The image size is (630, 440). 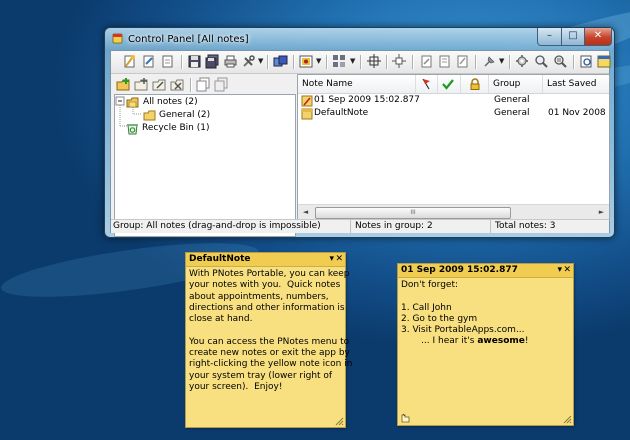 What do you see at coordinates (453, 113) in the screenshot?
I see `table-row: DefaultNote General 01 Nov 2008 21:` at bounding box center [453, 113].